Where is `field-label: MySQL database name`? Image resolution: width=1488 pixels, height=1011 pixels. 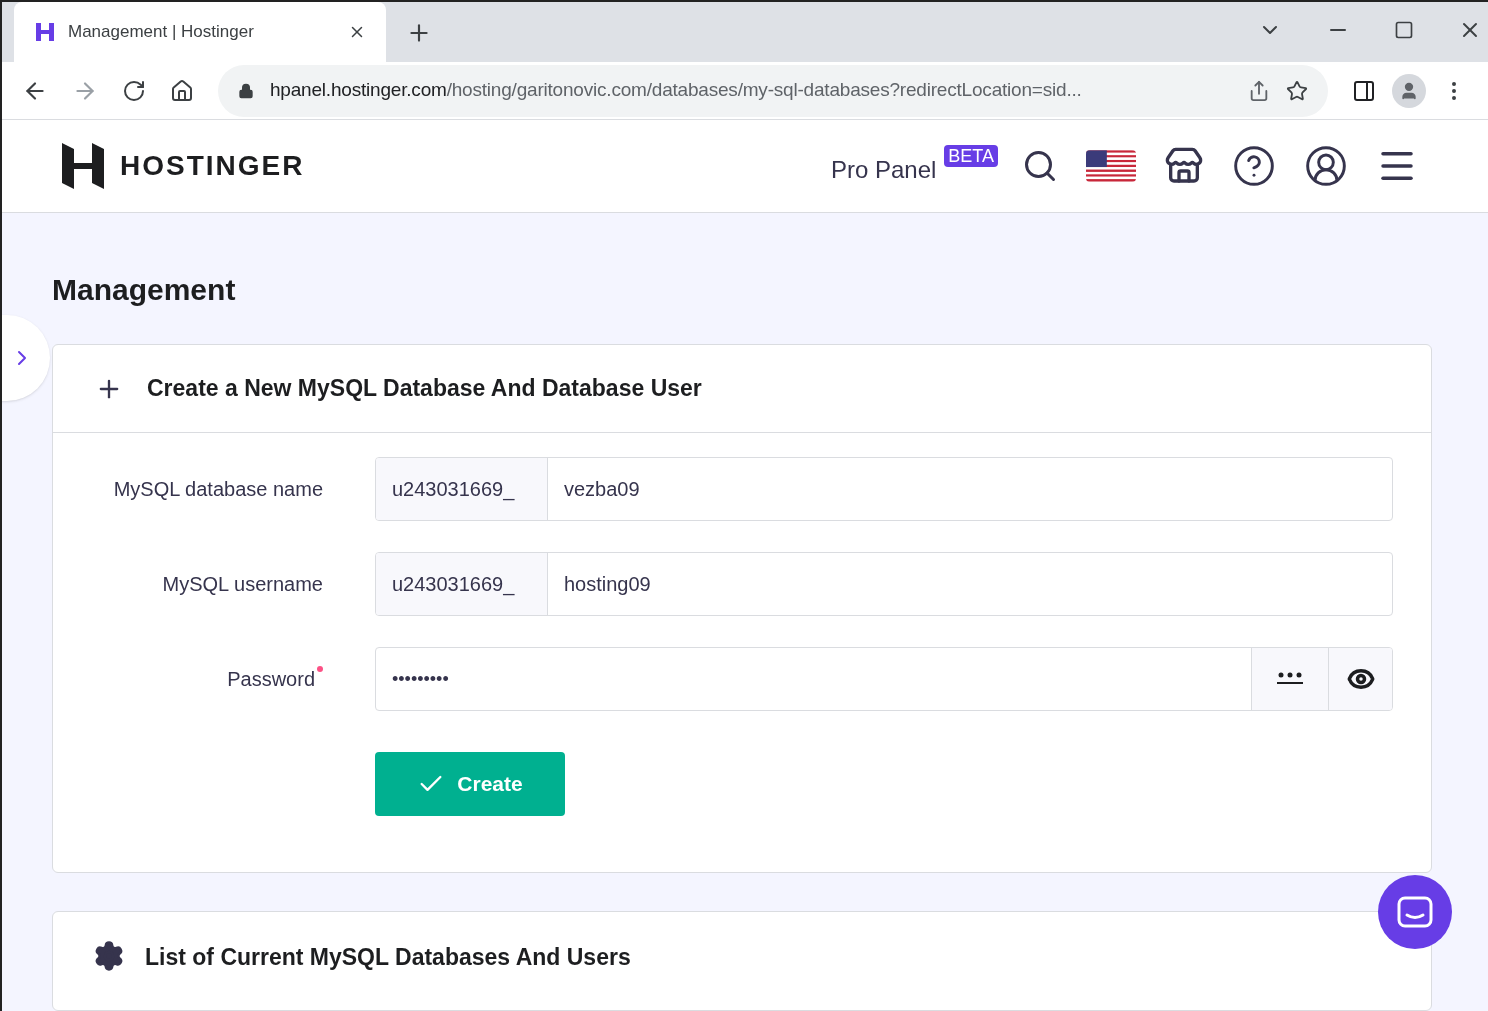 field-label: MySQL database name is located at coordinates (218, 489).